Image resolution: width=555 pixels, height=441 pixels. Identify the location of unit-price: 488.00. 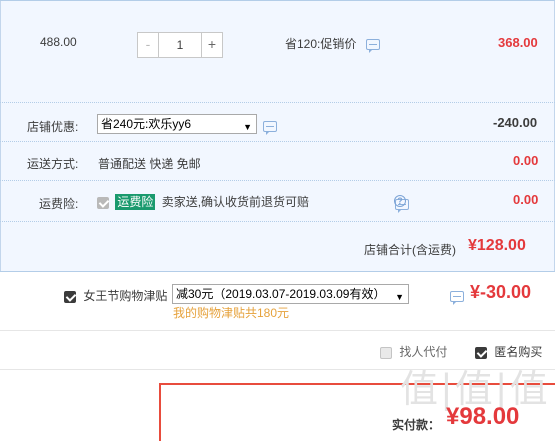
(58, 42).